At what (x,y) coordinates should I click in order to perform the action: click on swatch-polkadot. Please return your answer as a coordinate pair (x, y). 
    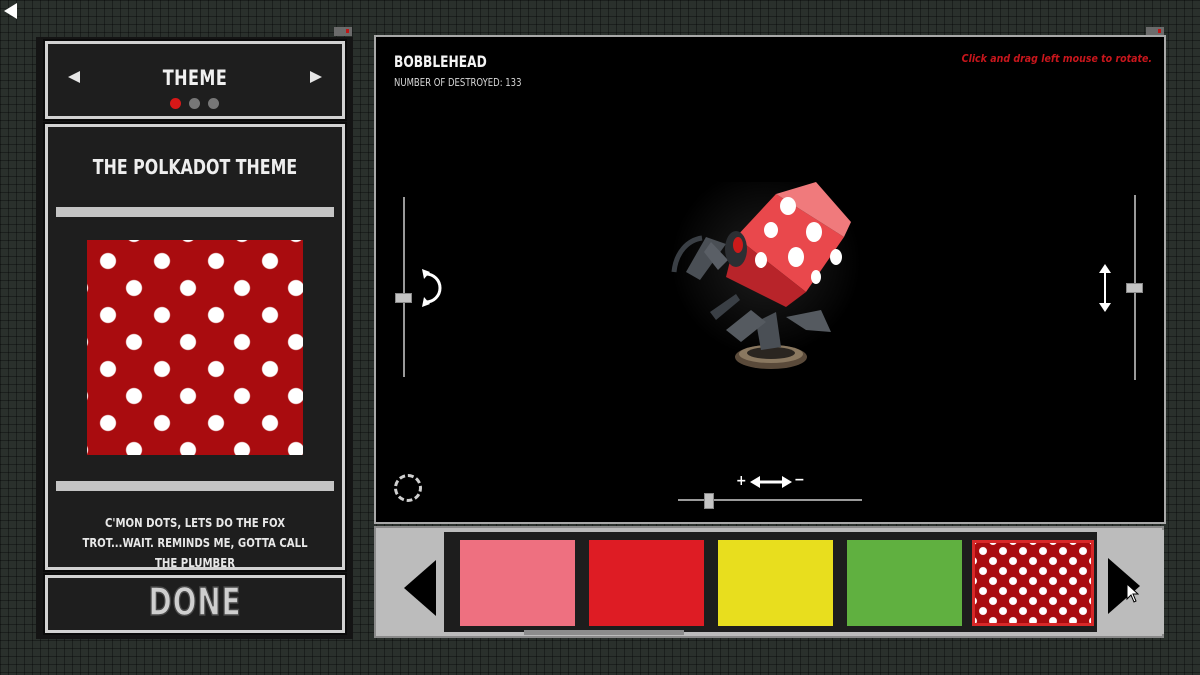
    Looking at the image, I should click on (1033, 583).